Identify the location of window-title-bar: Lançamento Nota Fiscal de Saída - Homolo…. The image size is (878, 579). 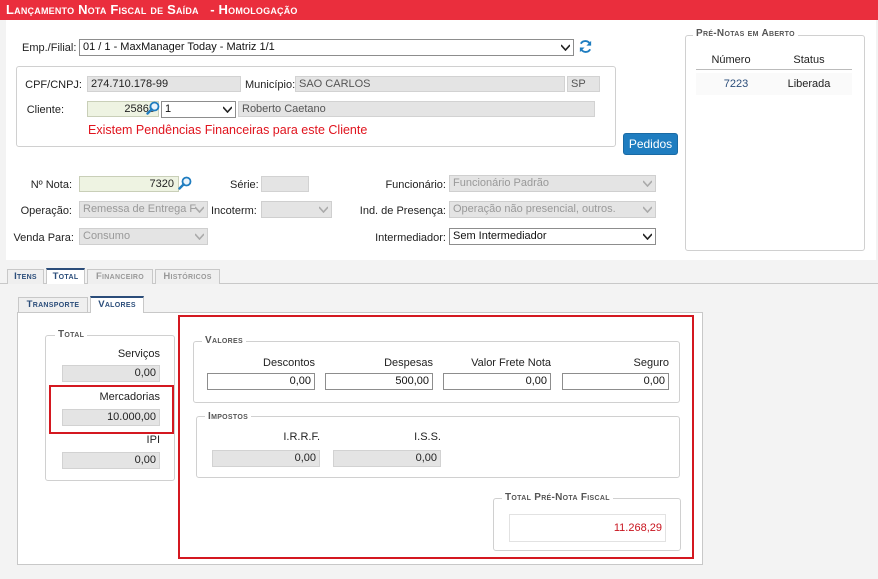
(439, 10).